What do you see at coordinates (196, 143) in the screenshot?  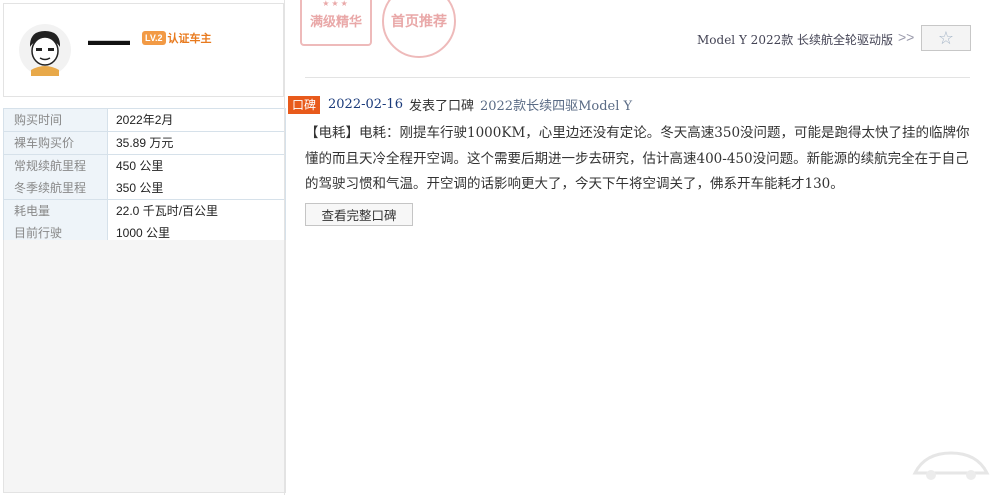 I see `spec-value: 35.89 万元` at bounding box center [196, 143].